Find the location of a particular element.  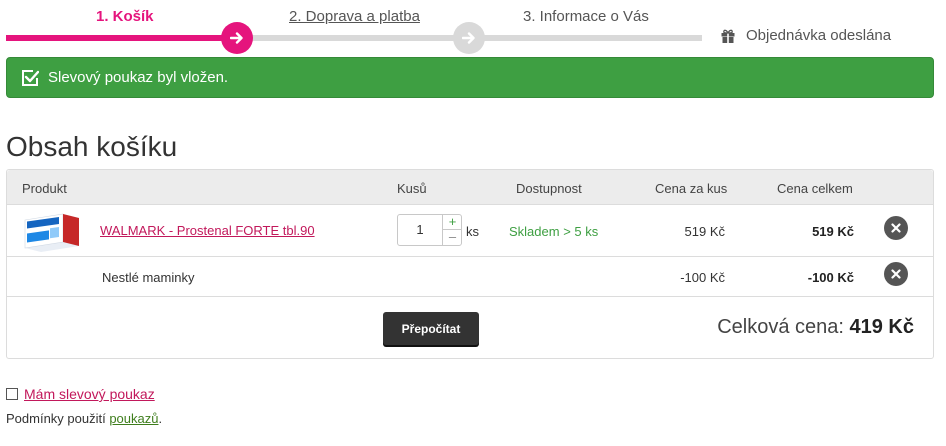

step-order-sent-label: Objednávka odeslána is located at coordinates (819, 35).